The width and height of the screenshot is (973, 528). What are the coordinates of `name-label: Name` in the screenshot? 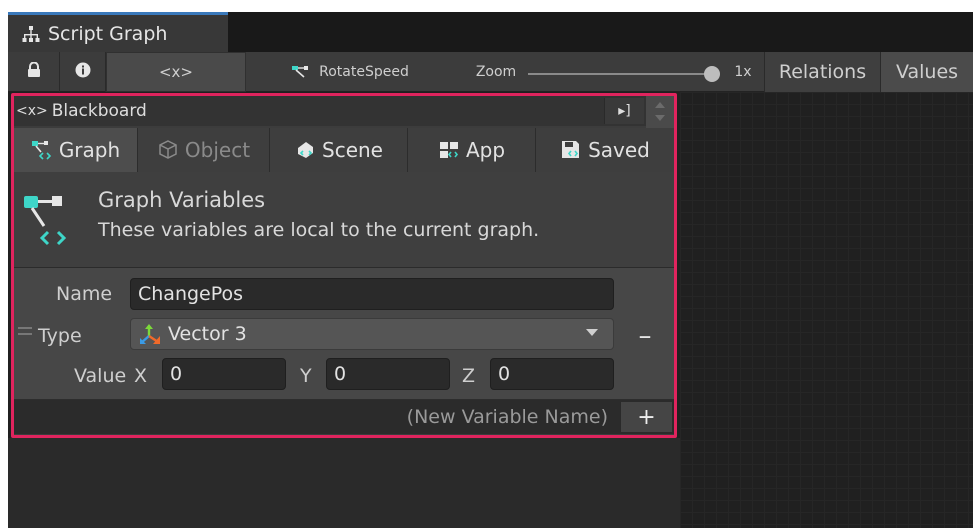 It's located at (84, 294).